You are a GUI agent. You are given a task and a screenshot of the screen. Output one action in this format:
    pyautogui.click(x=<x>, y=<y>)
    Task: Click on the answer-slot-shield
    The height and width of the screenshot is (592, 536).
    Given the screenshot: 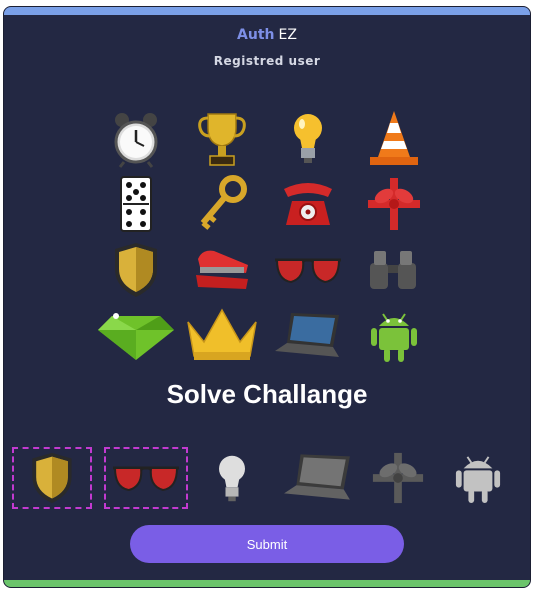 What is the action you would take?
    pyautogui.click(x=52, y=478)
    